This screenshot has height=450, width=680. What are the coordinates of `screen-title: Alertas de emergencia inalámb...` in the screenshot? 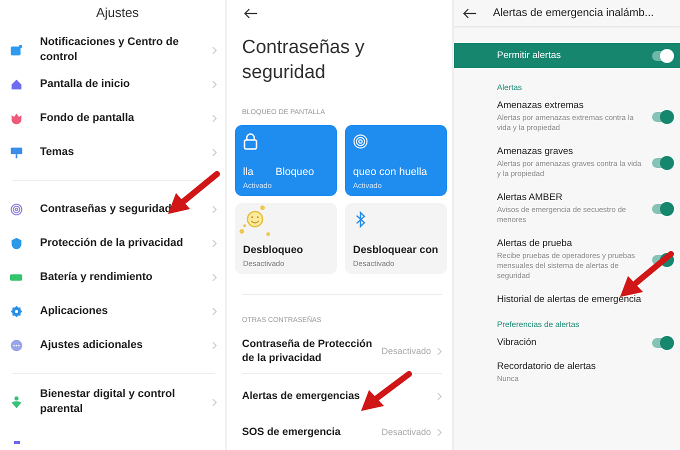 It's located at (573, 13).